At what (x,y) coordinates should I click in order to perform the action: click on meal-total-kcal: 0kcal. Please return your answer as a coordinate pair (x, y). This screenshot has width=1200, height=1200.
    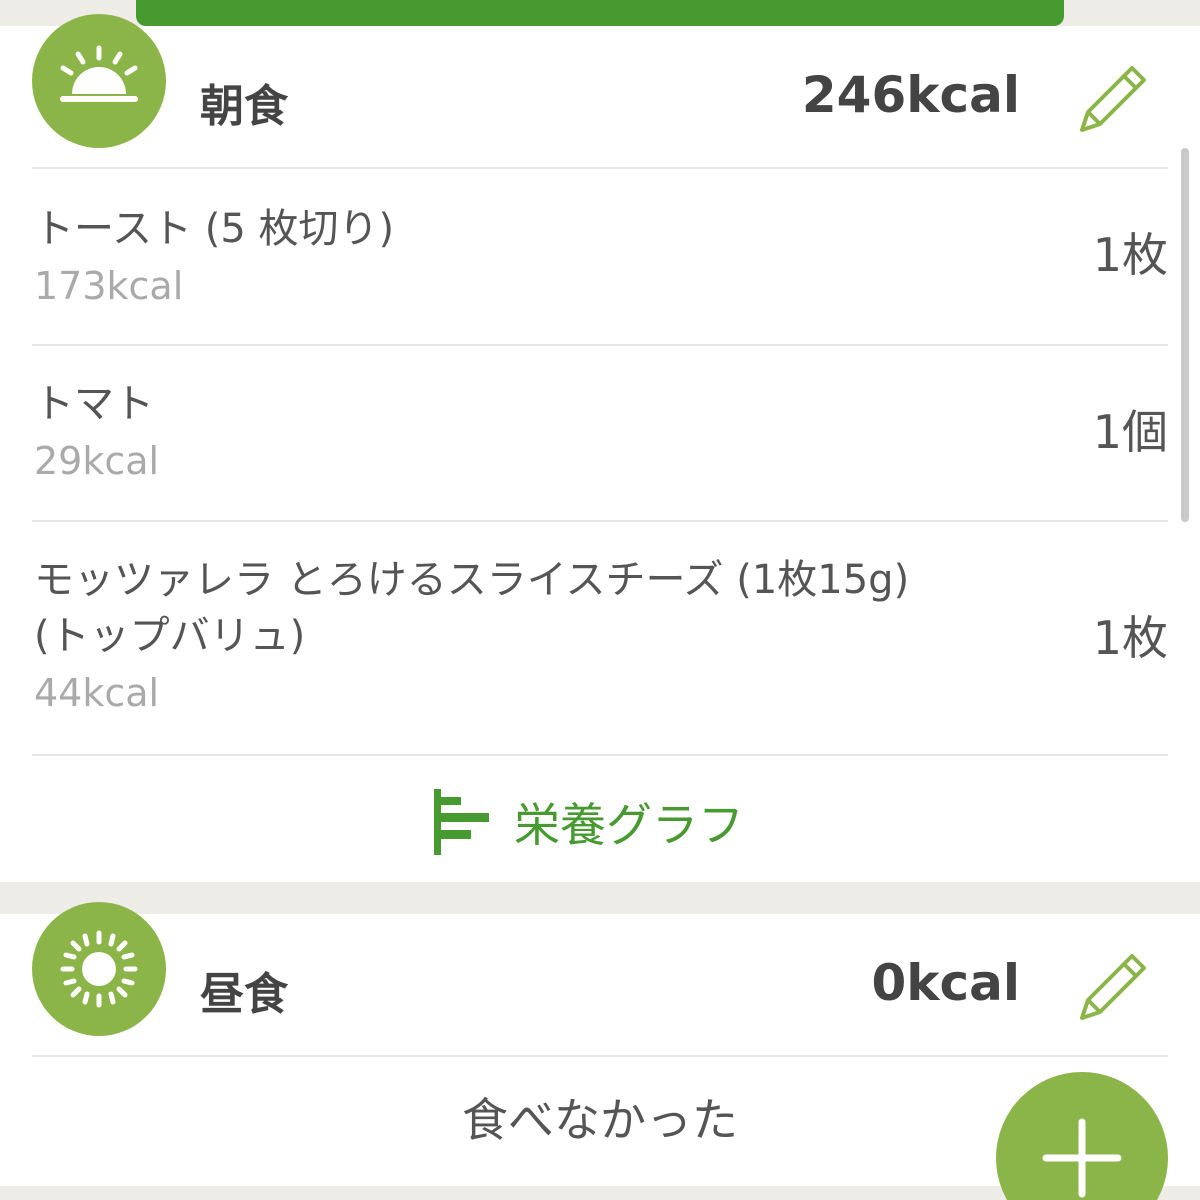
    Looking at the image, I should click on (945, 983).